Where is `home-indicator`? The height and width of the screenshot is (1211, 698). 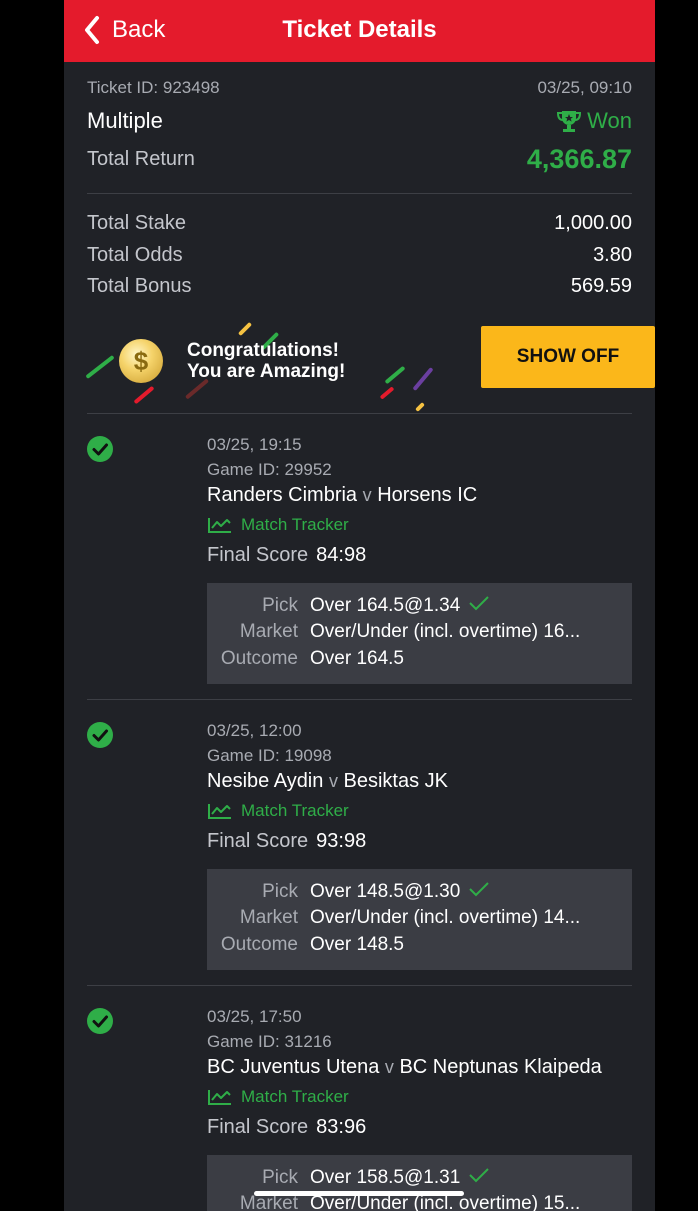
home-indicator is located at coordinates (359, 1193).